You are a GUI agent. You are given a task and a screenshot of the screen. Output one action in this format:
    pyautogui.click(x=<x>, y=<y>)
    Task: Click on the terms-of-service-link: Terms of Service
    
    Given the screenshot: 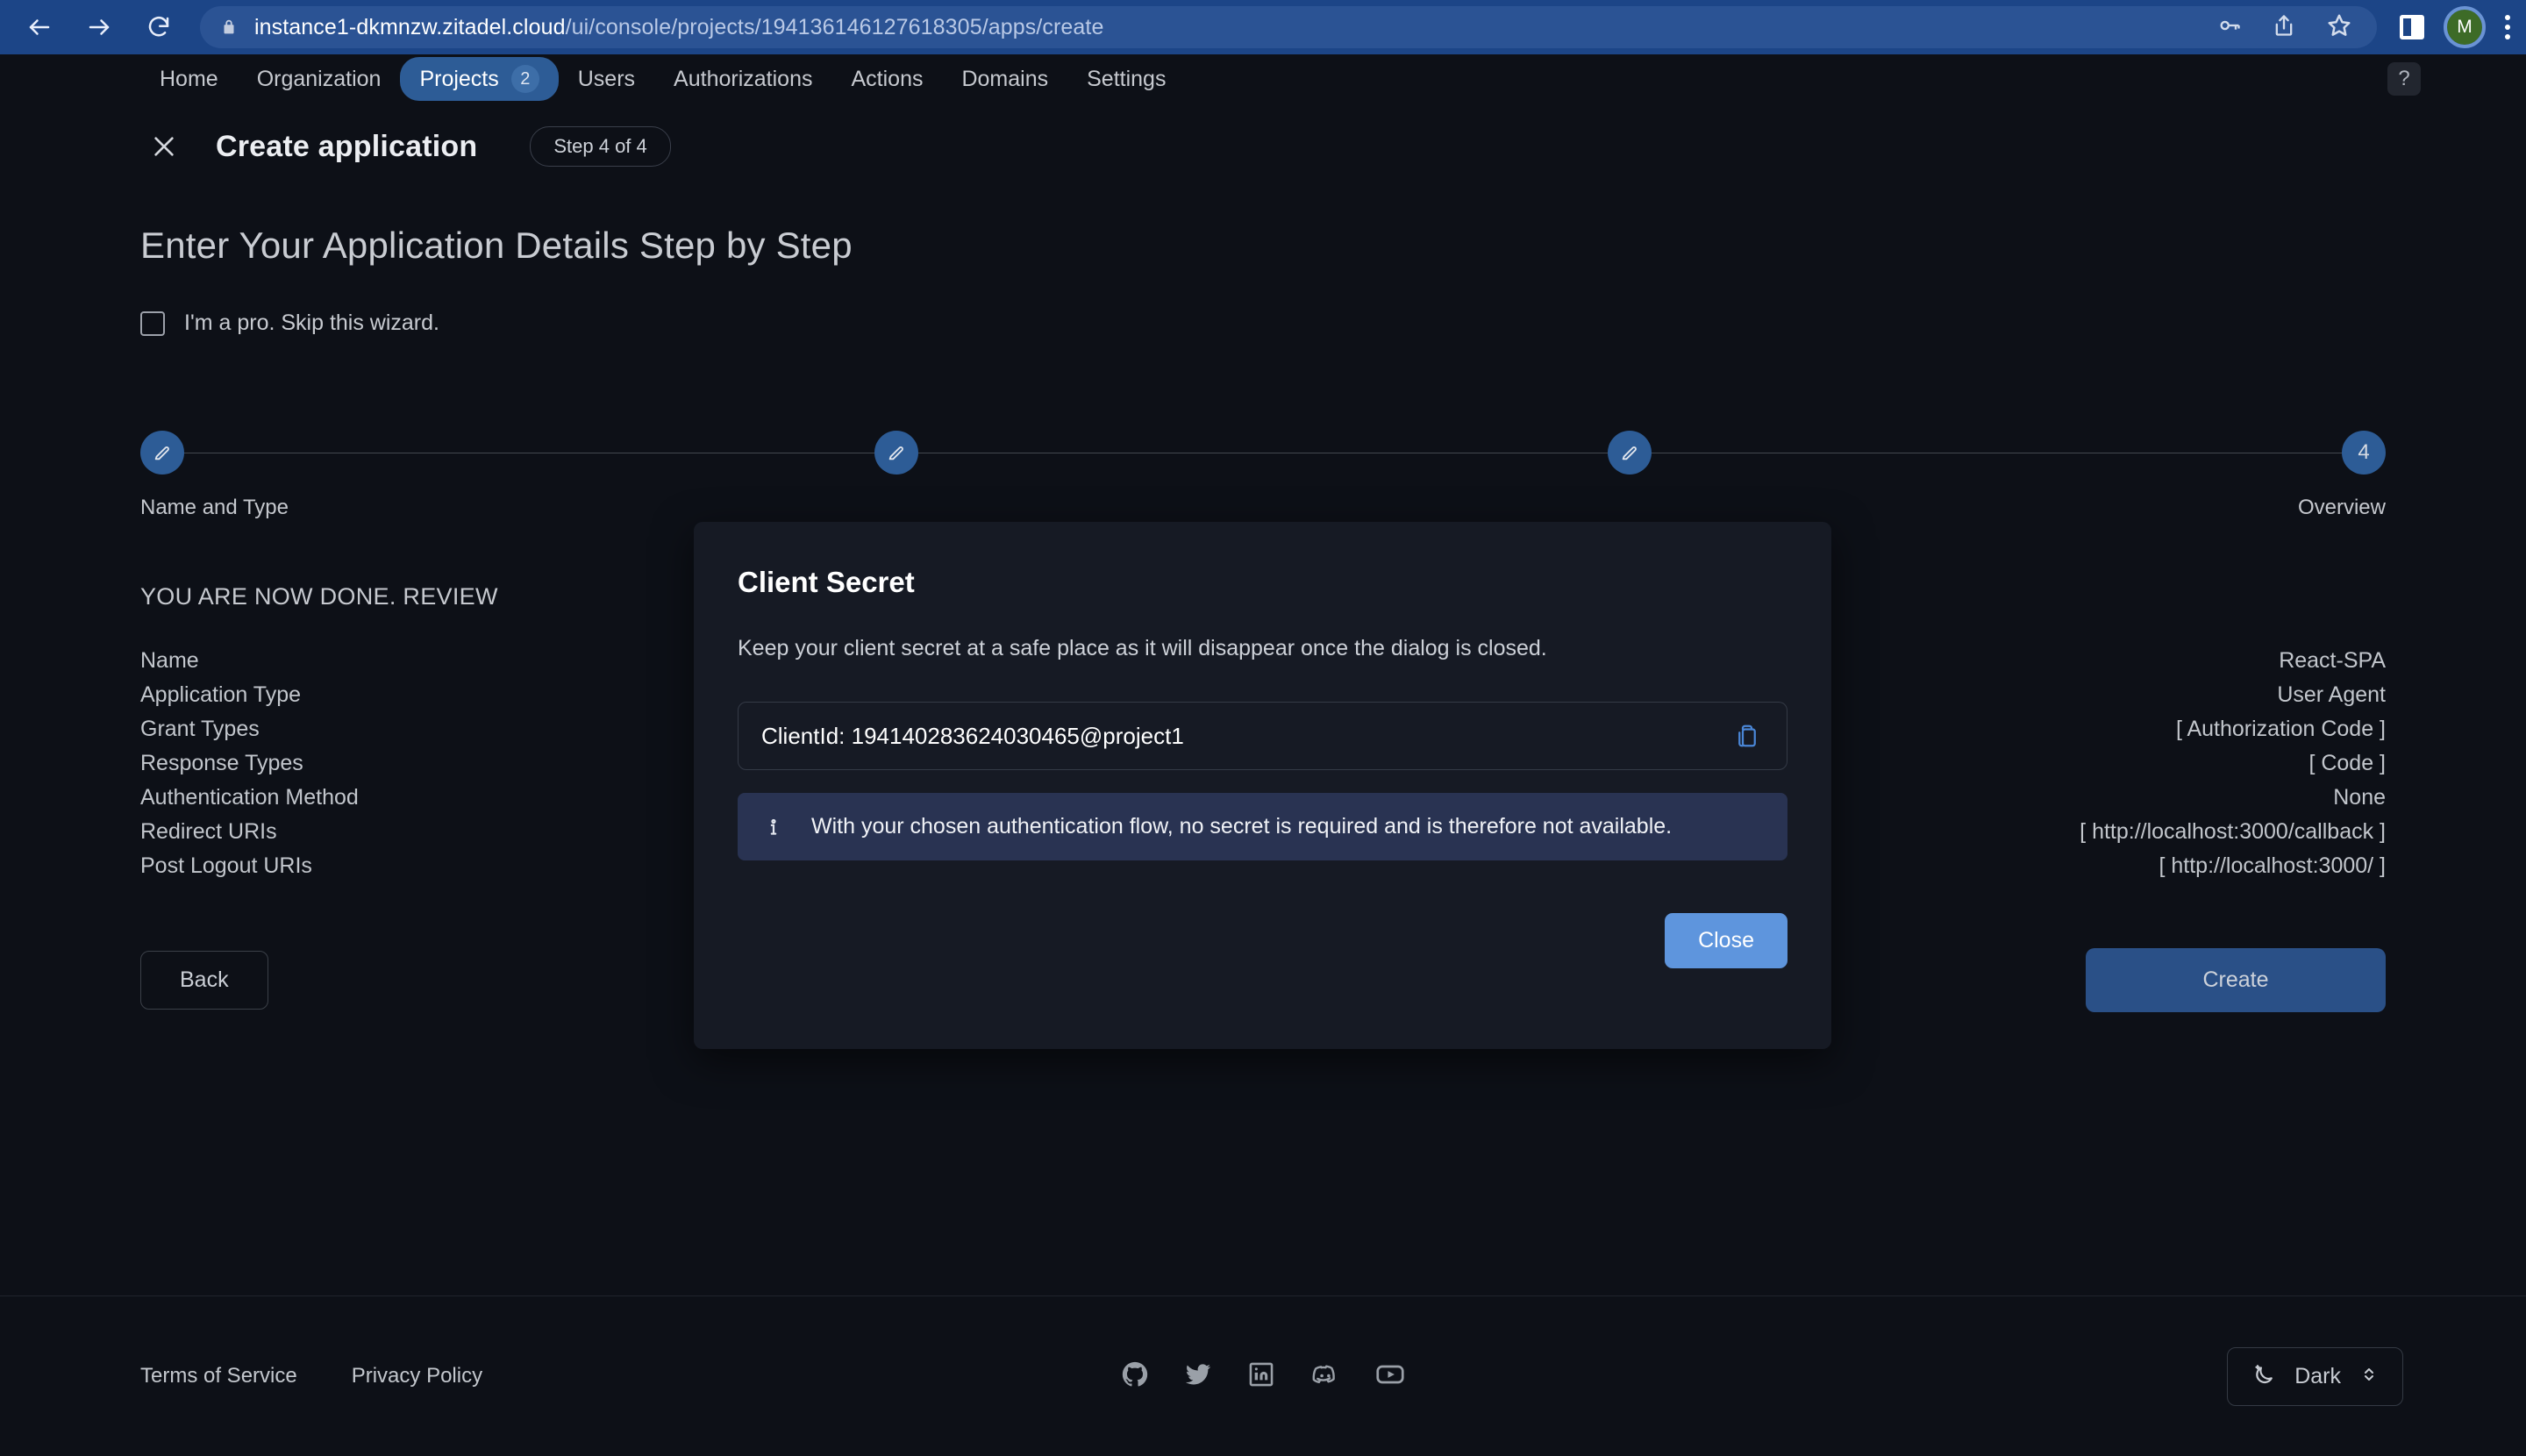 What is the action you would take?
    pyautogui.click(x=218, y=1376)
    